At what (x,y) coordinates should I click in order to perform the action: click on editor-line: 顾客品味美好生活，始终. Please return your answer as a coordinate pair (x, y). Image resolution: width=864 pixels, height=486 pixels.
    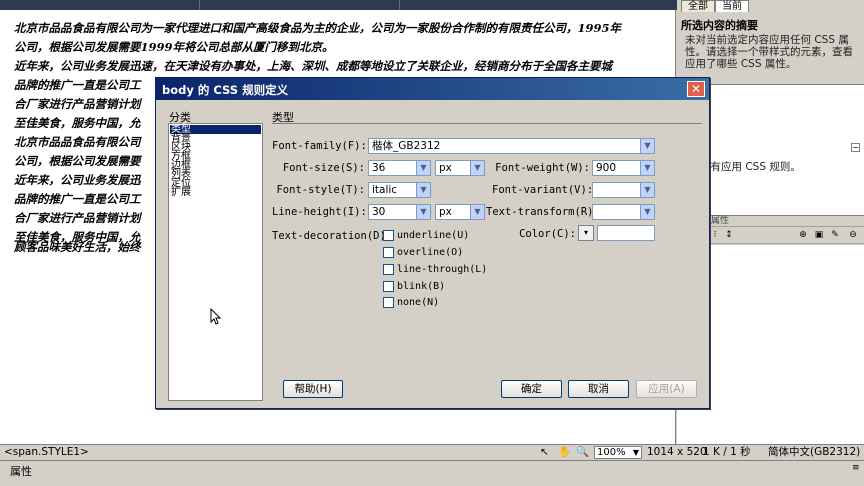
    Looking at the image, I should click on (77, 247).